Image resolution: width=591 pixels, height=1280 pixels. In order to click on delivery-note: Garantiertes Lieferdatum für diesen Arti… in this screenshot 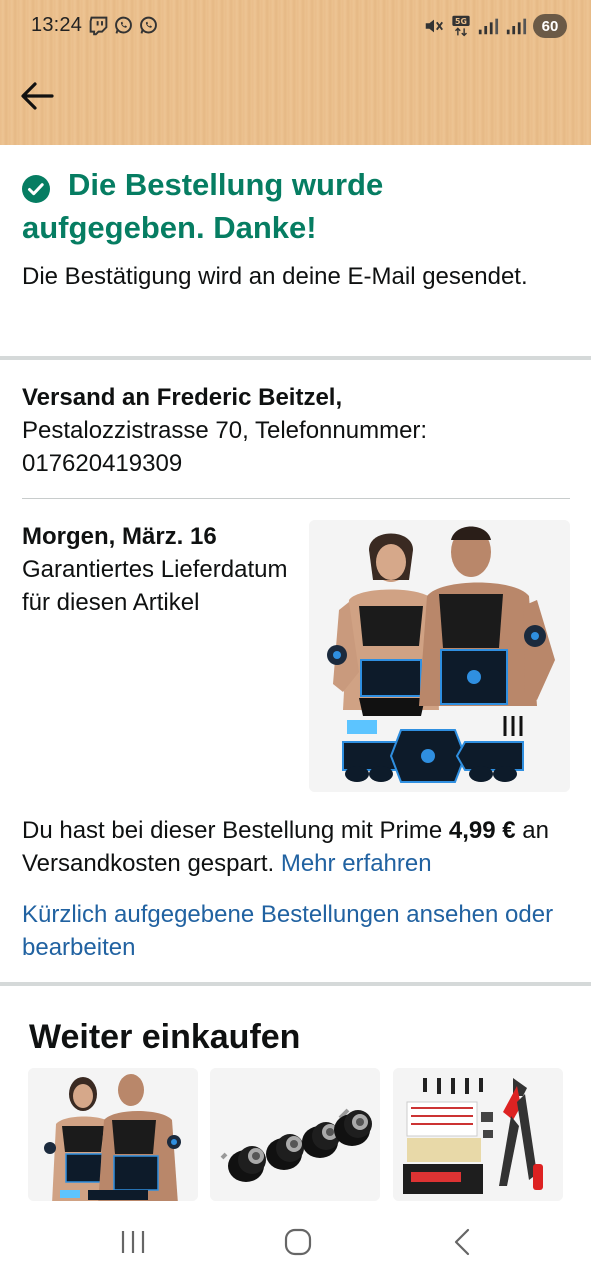, I will do `click(155, 586)`.